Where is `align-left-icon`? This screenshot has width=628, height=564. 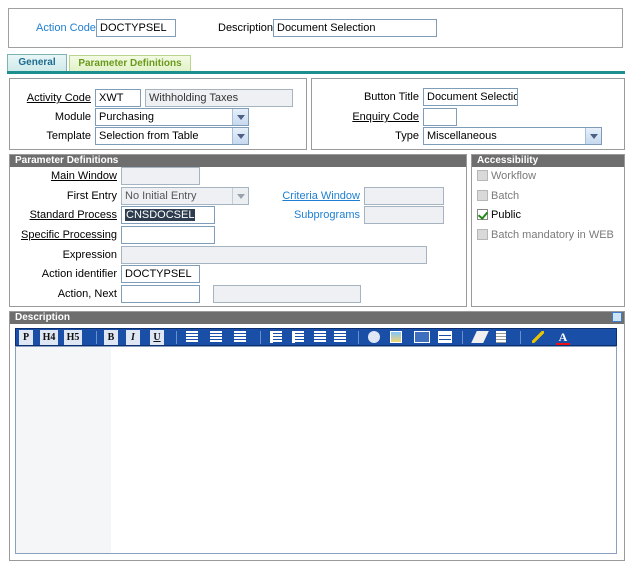
align-left-icon is located at coordinates (192, 337).